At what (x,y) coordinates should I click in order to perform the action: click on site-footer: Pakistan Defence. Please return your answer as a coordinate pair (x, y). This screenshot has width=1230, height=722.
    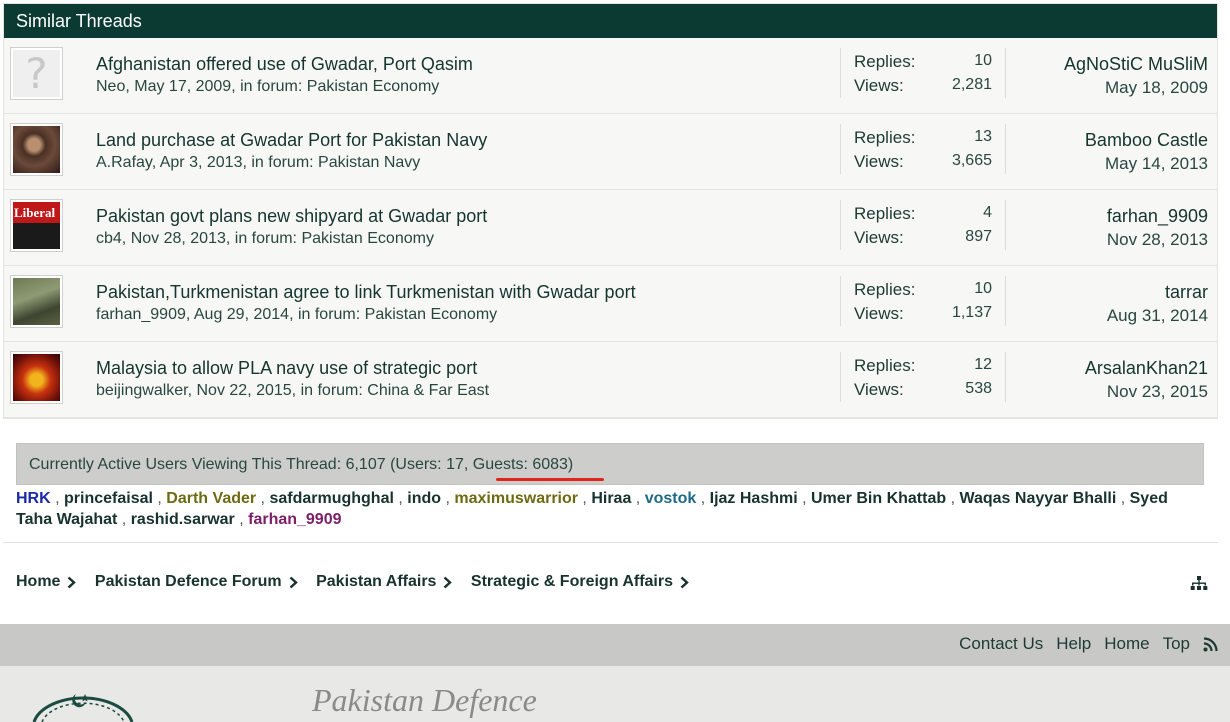
    Looking at the image, I should click on (615, 694).